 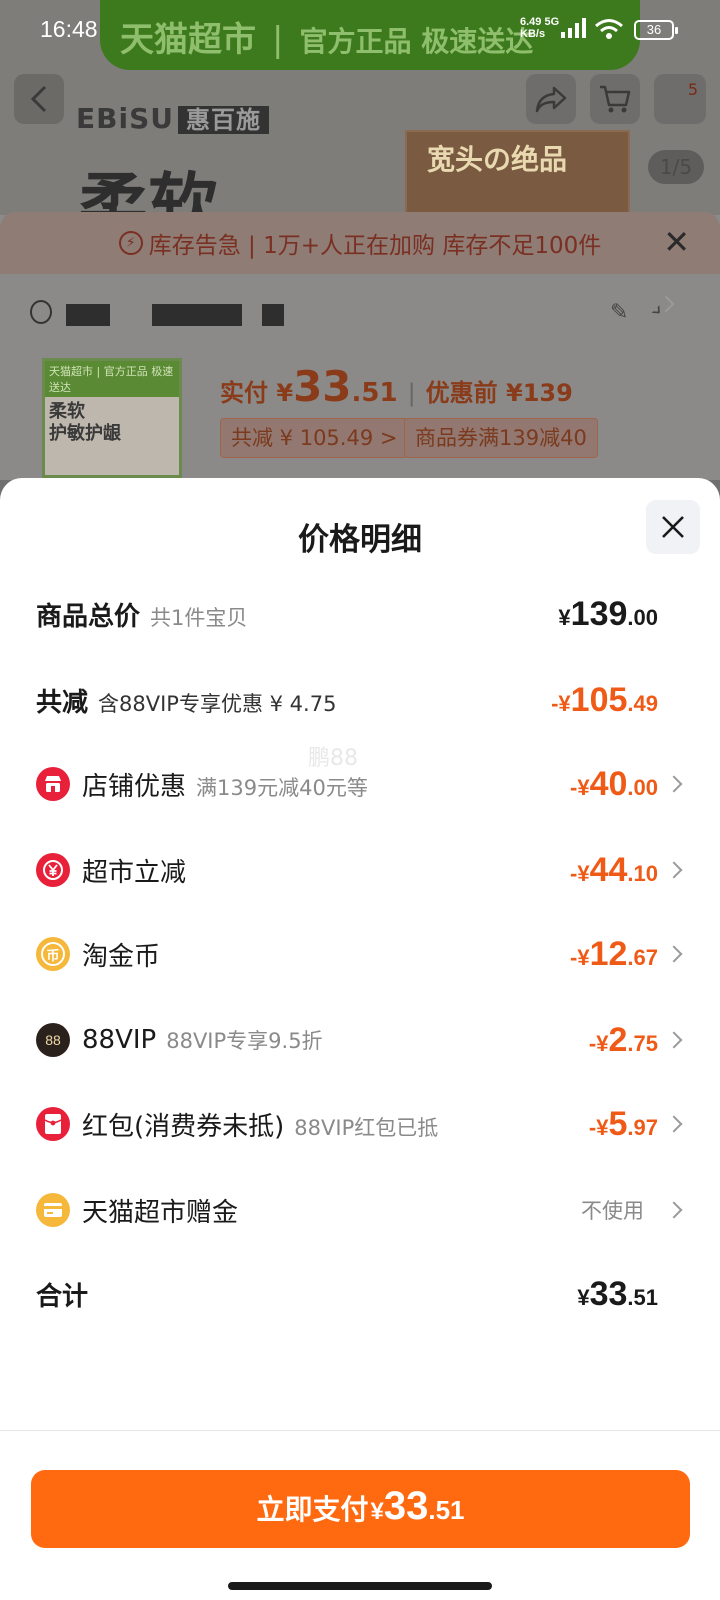 What do you see at coordinates (360, 870) in the screenshot?
I see `row-market-discount: 超市立减 -¥44.10` at bounding box center [360, 870].